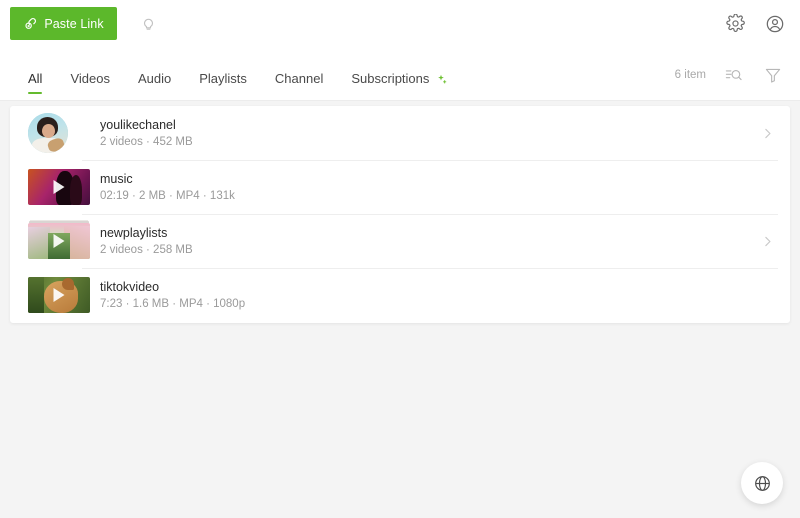  I want to click on gear-icon, so click(735, 23).